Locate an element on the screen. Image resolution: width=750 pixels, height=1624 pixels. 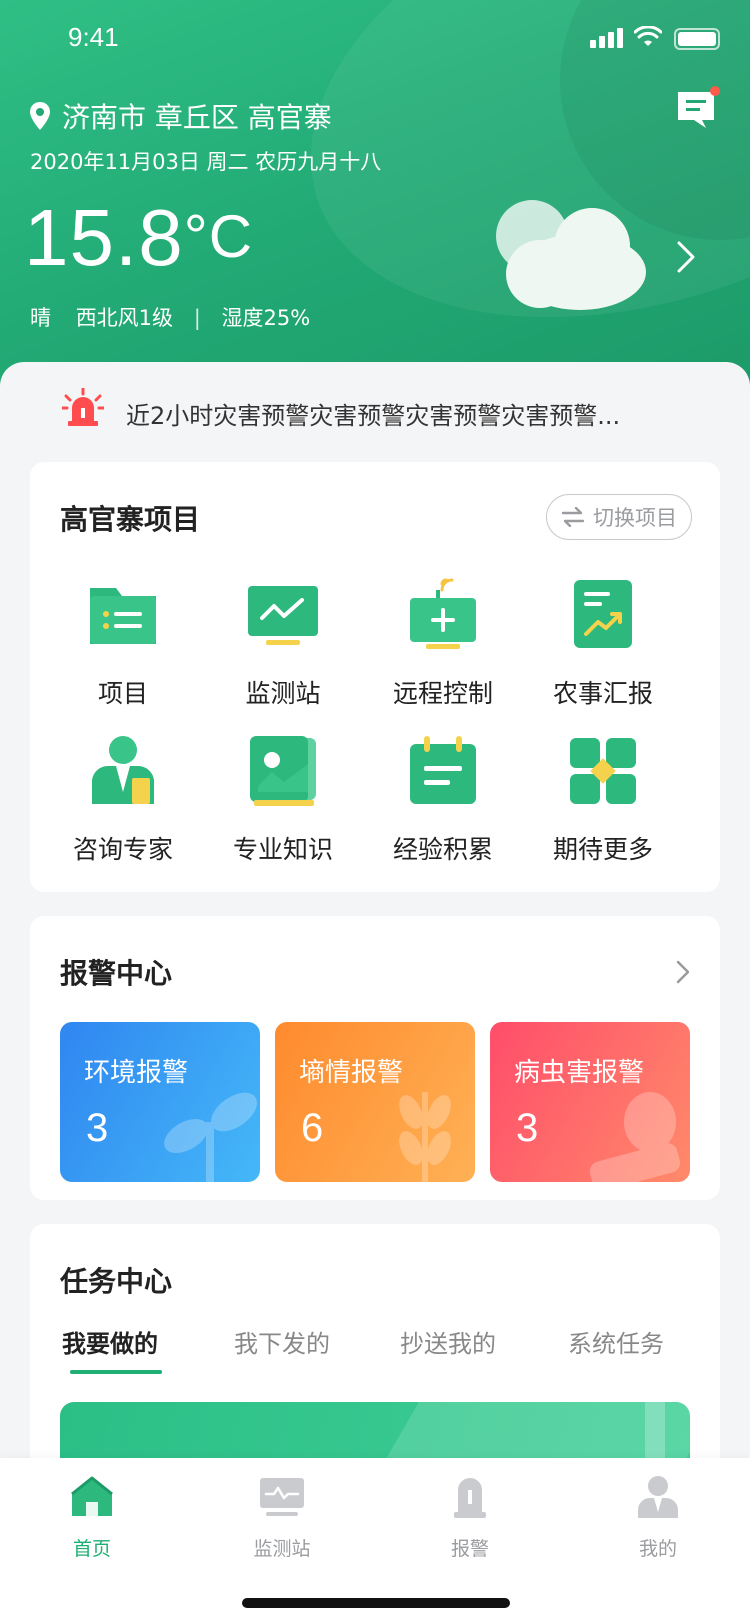
grid-item-label: 专业知识 is located at coordinates (282, 849).